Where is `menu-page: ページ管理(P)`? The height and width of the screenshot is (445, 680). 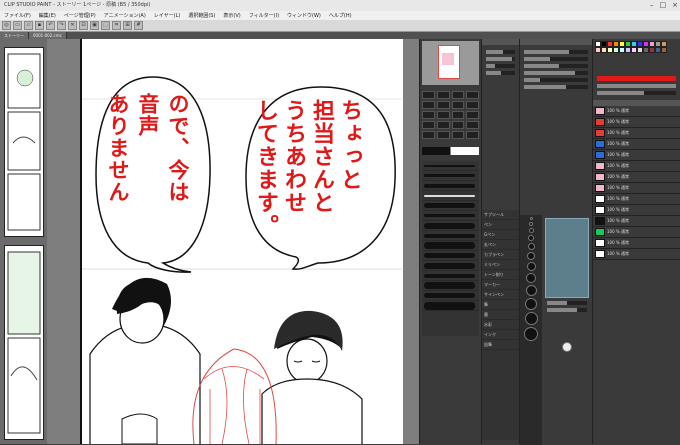
menu-page: ページ管理(P) is located at coordinates (80, 15).